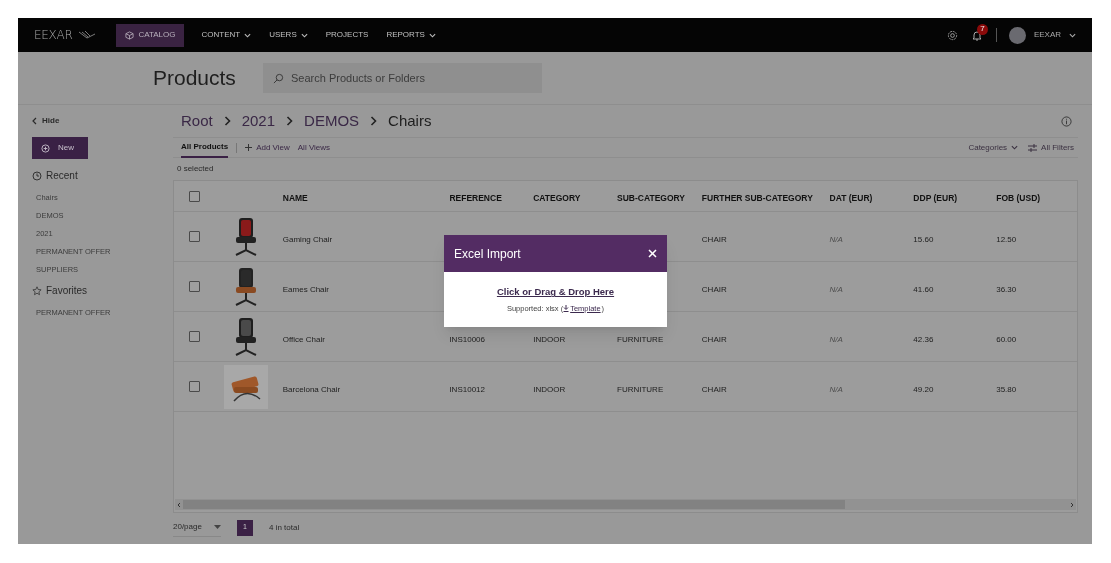 This screenshot has width=1111, height=563. Describe the element at coordinates (37, 175) in the screenshot. I see `clock-icon` at that location.